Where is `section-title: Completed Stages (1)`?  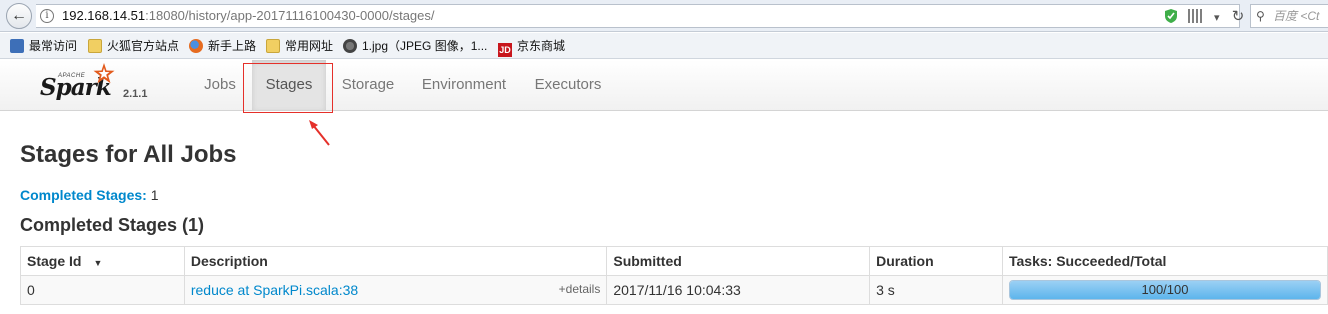 section-title: Completed Stages (1) is located at coordinates (112, 225).